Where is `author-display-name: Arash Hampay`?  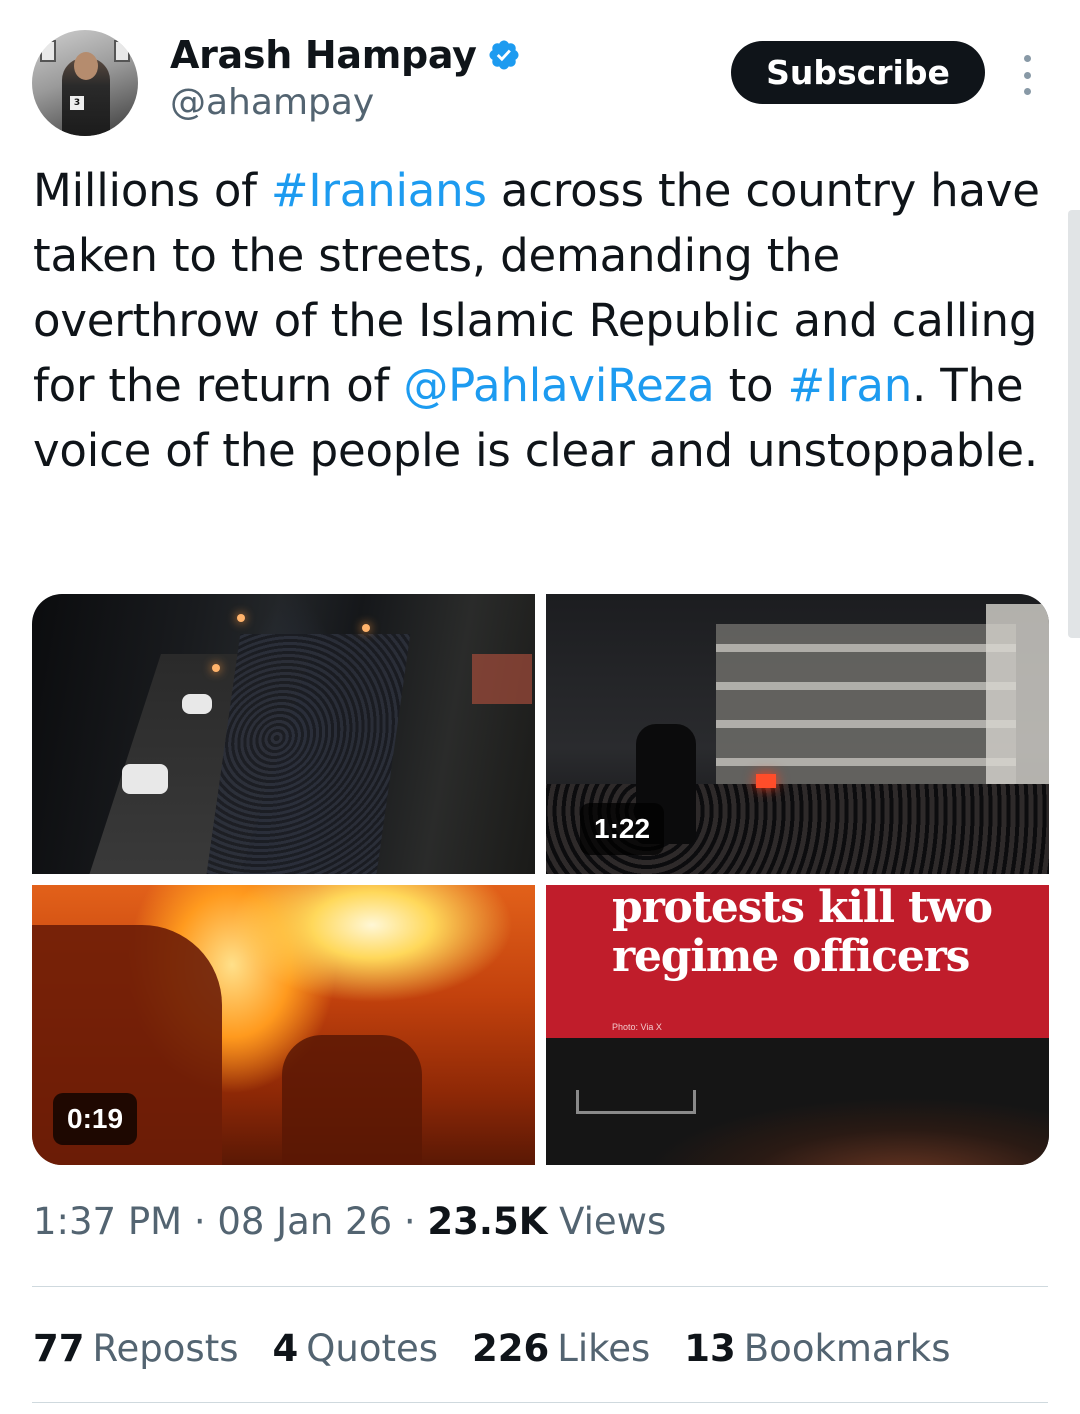 author-display-name: Arash Hampay is located at coordinates (323, 55).